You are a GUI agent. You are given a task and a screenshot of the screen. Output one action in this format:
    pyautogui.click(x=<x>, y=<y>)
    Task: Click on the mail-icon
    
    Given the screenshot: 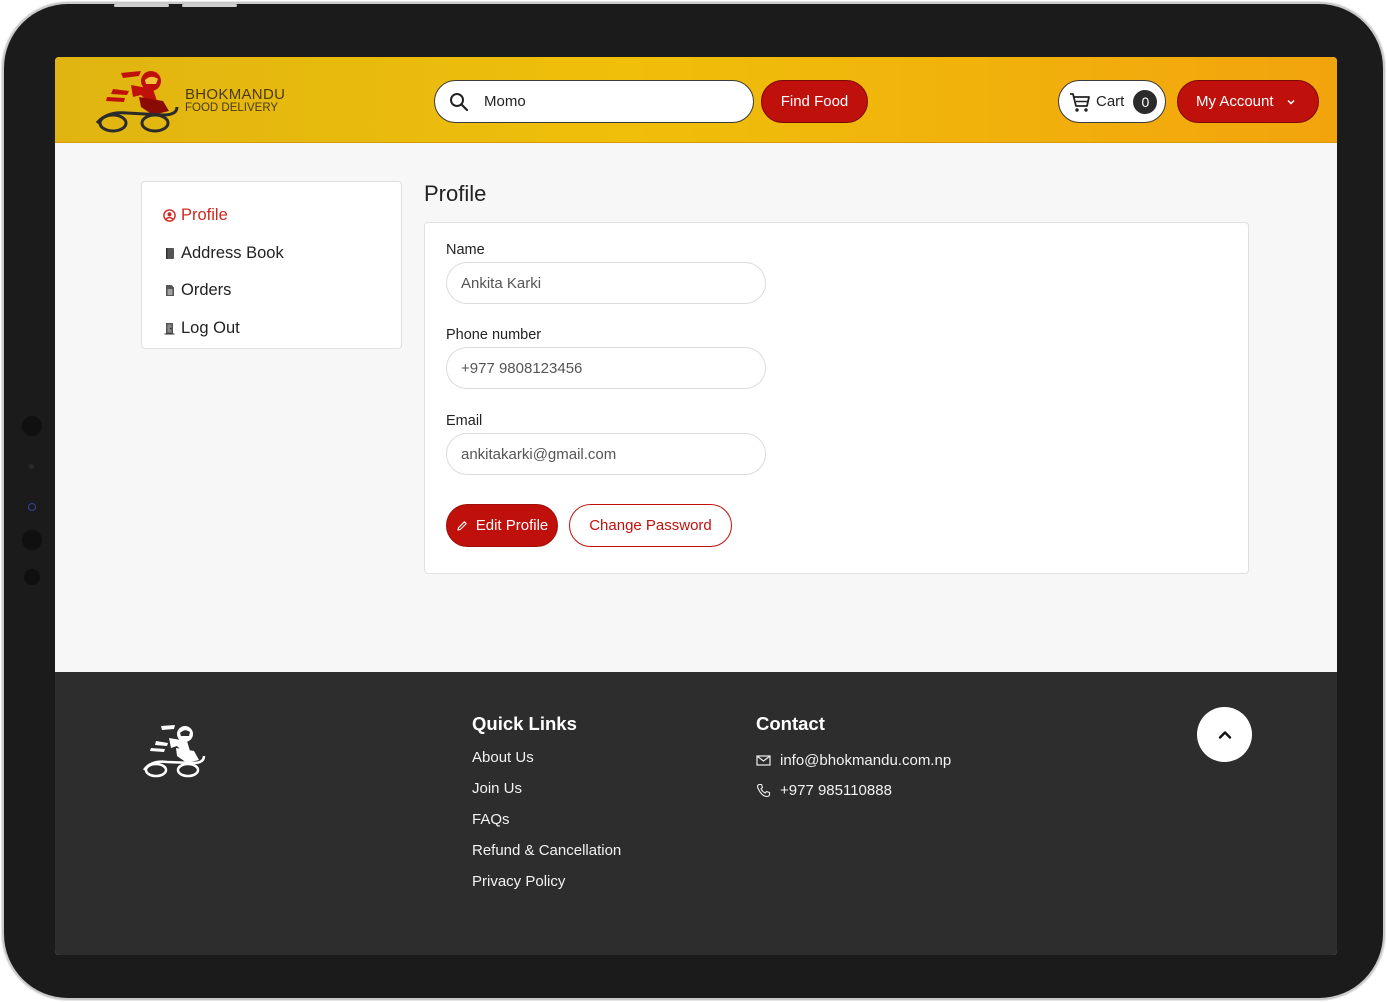 What is the action you would take?
    pyautogui.click(x=763, y=760)
    